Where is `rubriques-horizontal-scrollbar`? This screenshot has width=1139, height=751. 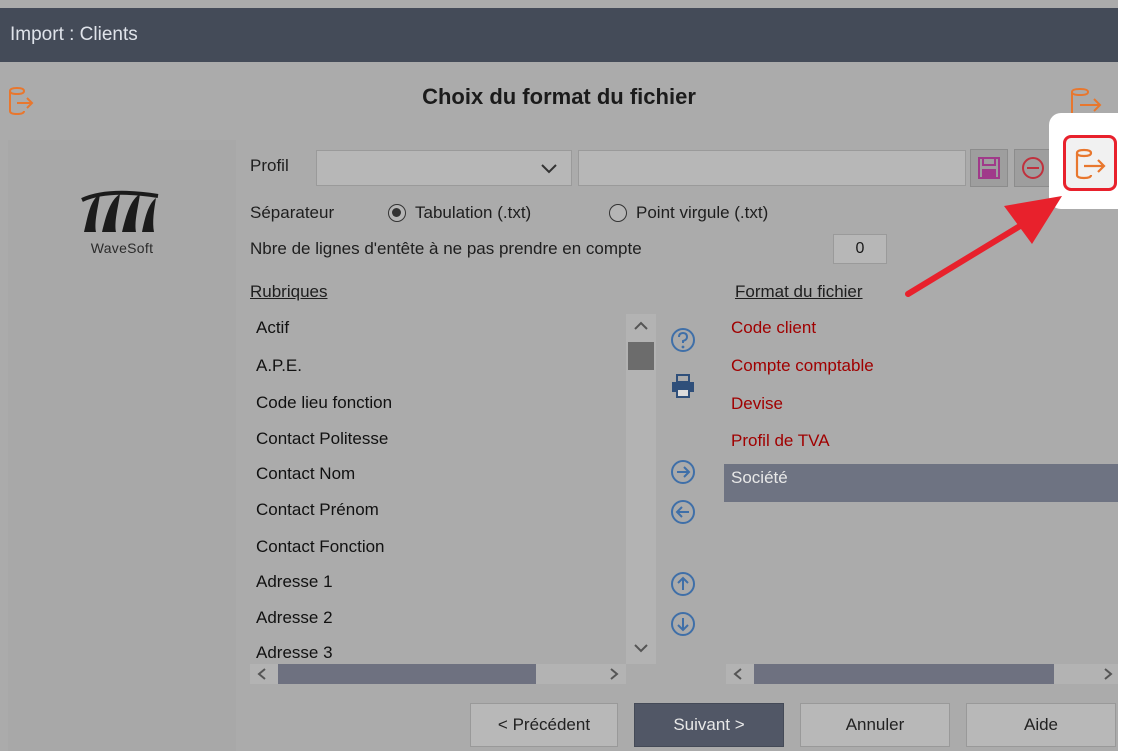 rubriques-horizontal-scrollbar is located at coordinates (438, 674).